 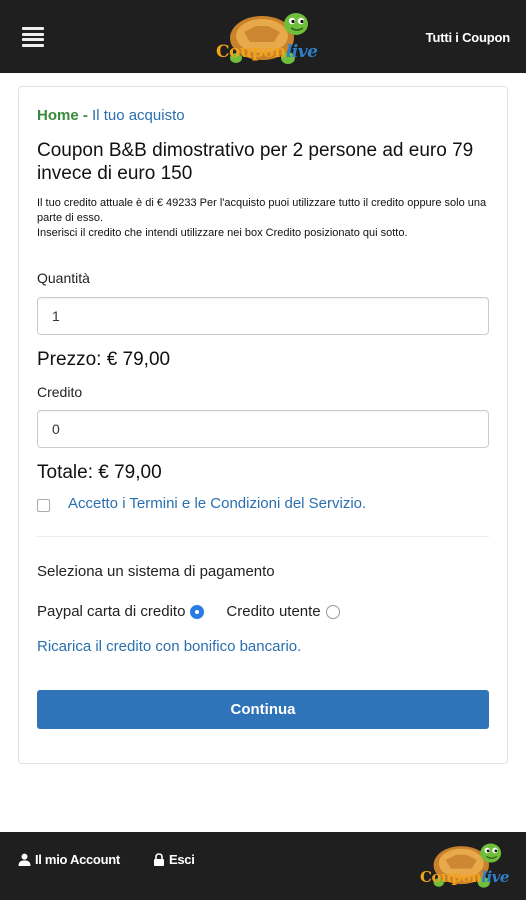 I want to click on footer-couponlive-logo: Couponlive, so click(x=463, y=866).